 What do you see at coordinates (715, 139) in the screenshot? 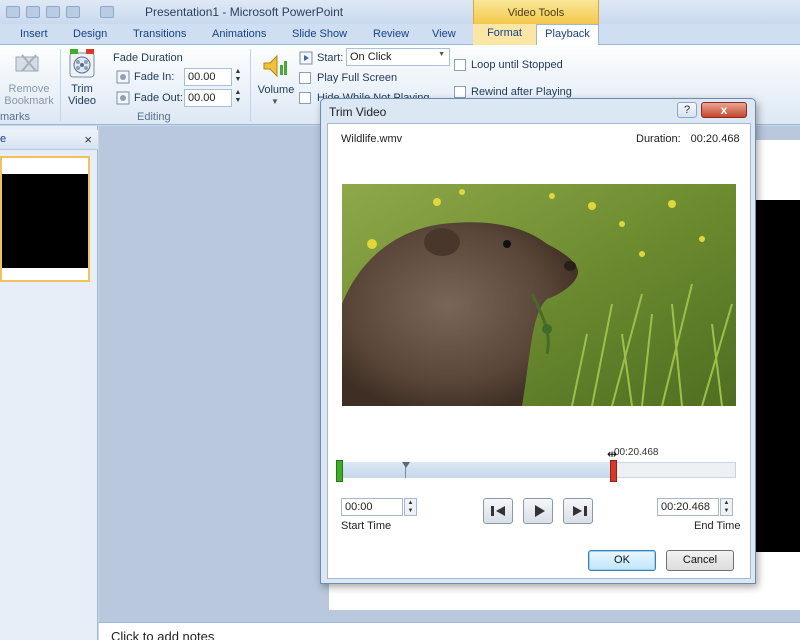
I see `duration-value: 00:20.468` at bounding box center [715, 139].